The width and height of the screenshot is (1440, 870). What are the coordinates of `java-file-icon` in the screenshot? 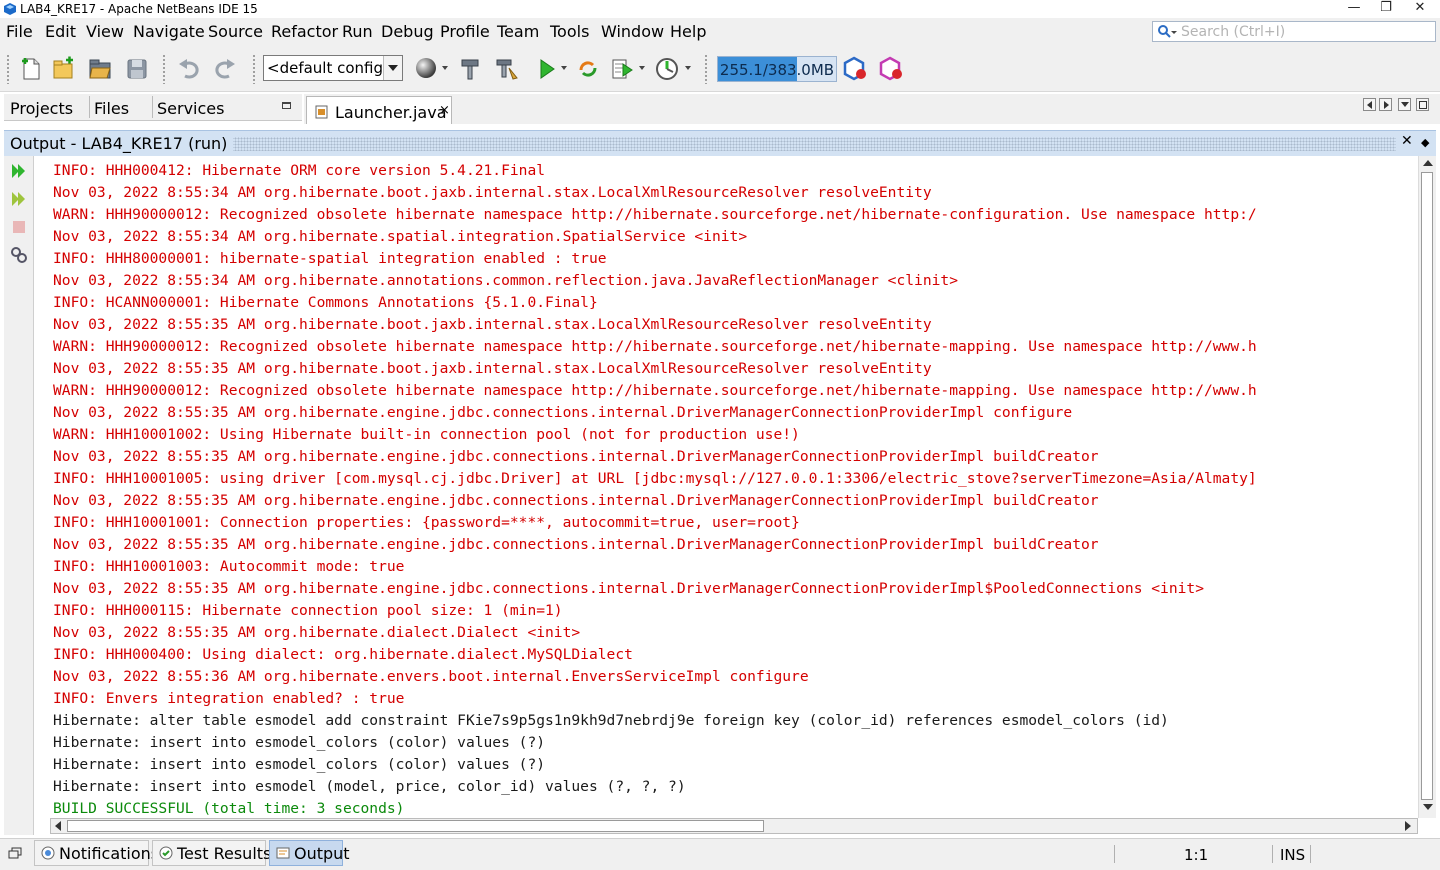 It's located at (321, 112).